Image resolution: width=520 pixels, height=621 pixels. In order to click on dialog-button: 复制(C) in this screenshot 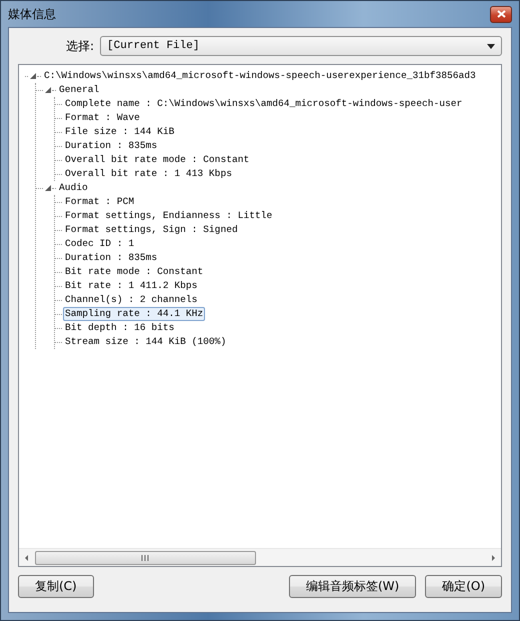, I will do `click(56, 586)`.